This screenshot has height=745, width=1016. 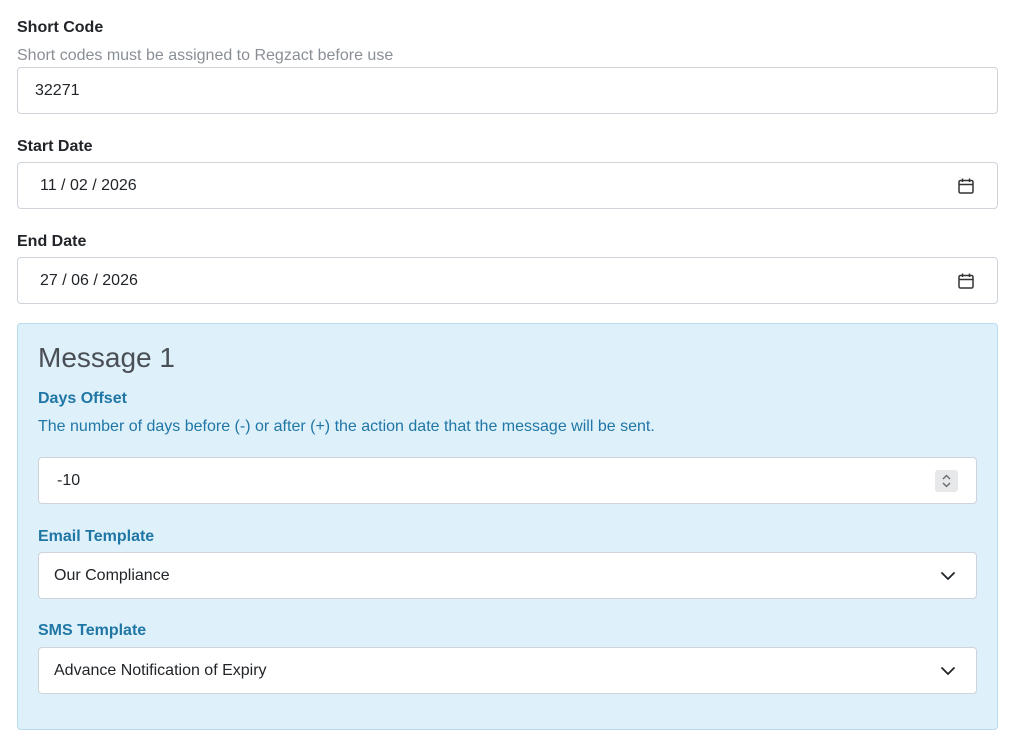 What do you see at coordinates (507, 575) in the screenshot?
I see `email-template-select: Our Compliance` at bounding box center [507, 575].